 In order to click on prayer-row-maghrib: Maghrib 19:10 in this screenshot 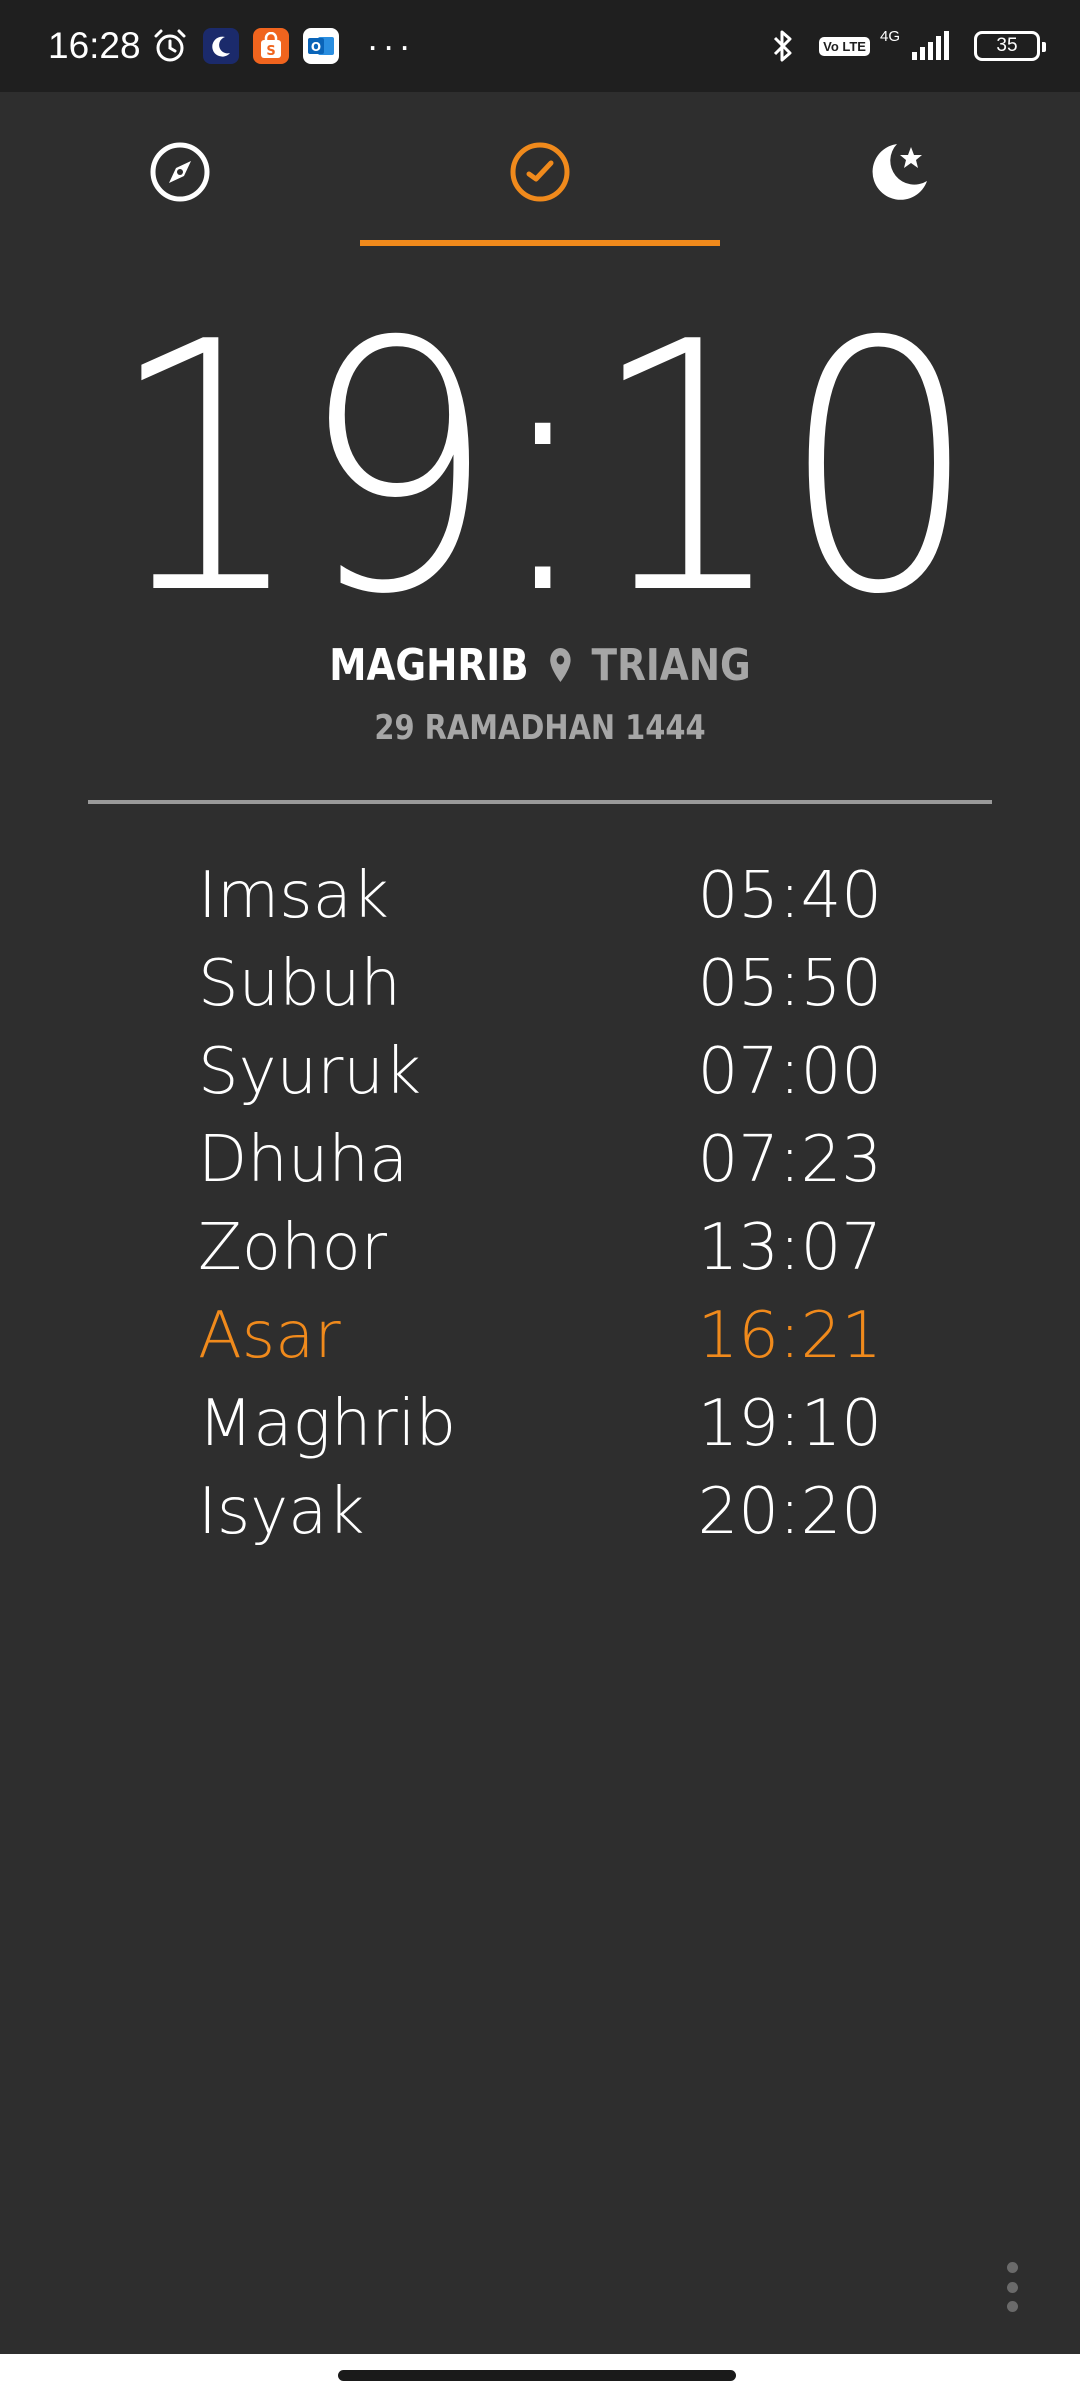, I will do `click(540, 1424)`.